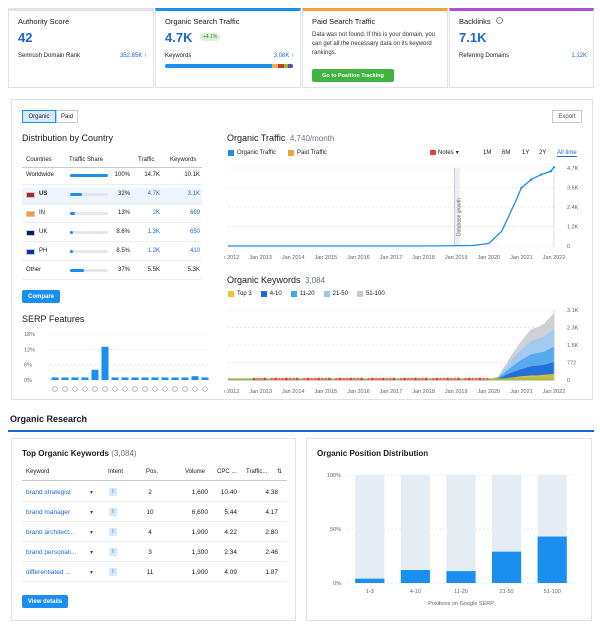 The width and height of the screenshot is (600, 631). I want to click on organic-research-title: Organic Research, so click(49, 419).